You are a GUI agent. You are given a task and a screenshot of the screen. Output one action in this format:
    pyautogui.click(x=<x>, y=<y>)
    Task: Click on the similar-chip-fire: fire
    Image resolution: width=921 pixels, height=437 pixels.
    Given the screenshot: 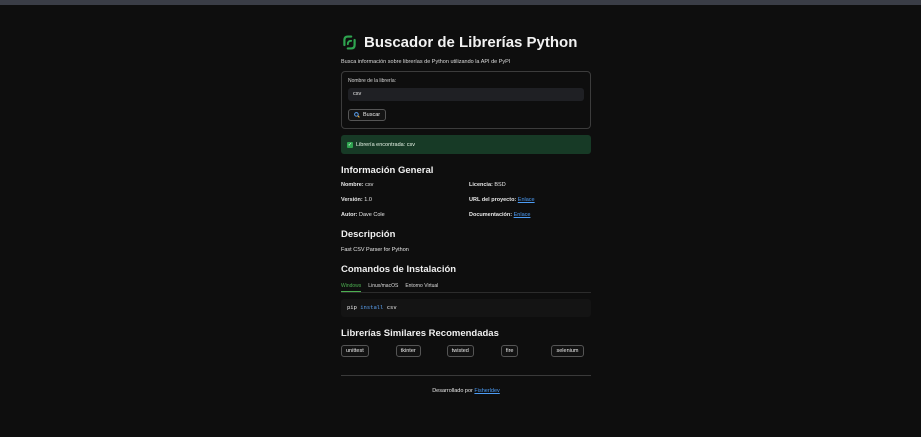 What is the action you would take?
    pyautogui.click(x=509, y=351)
    